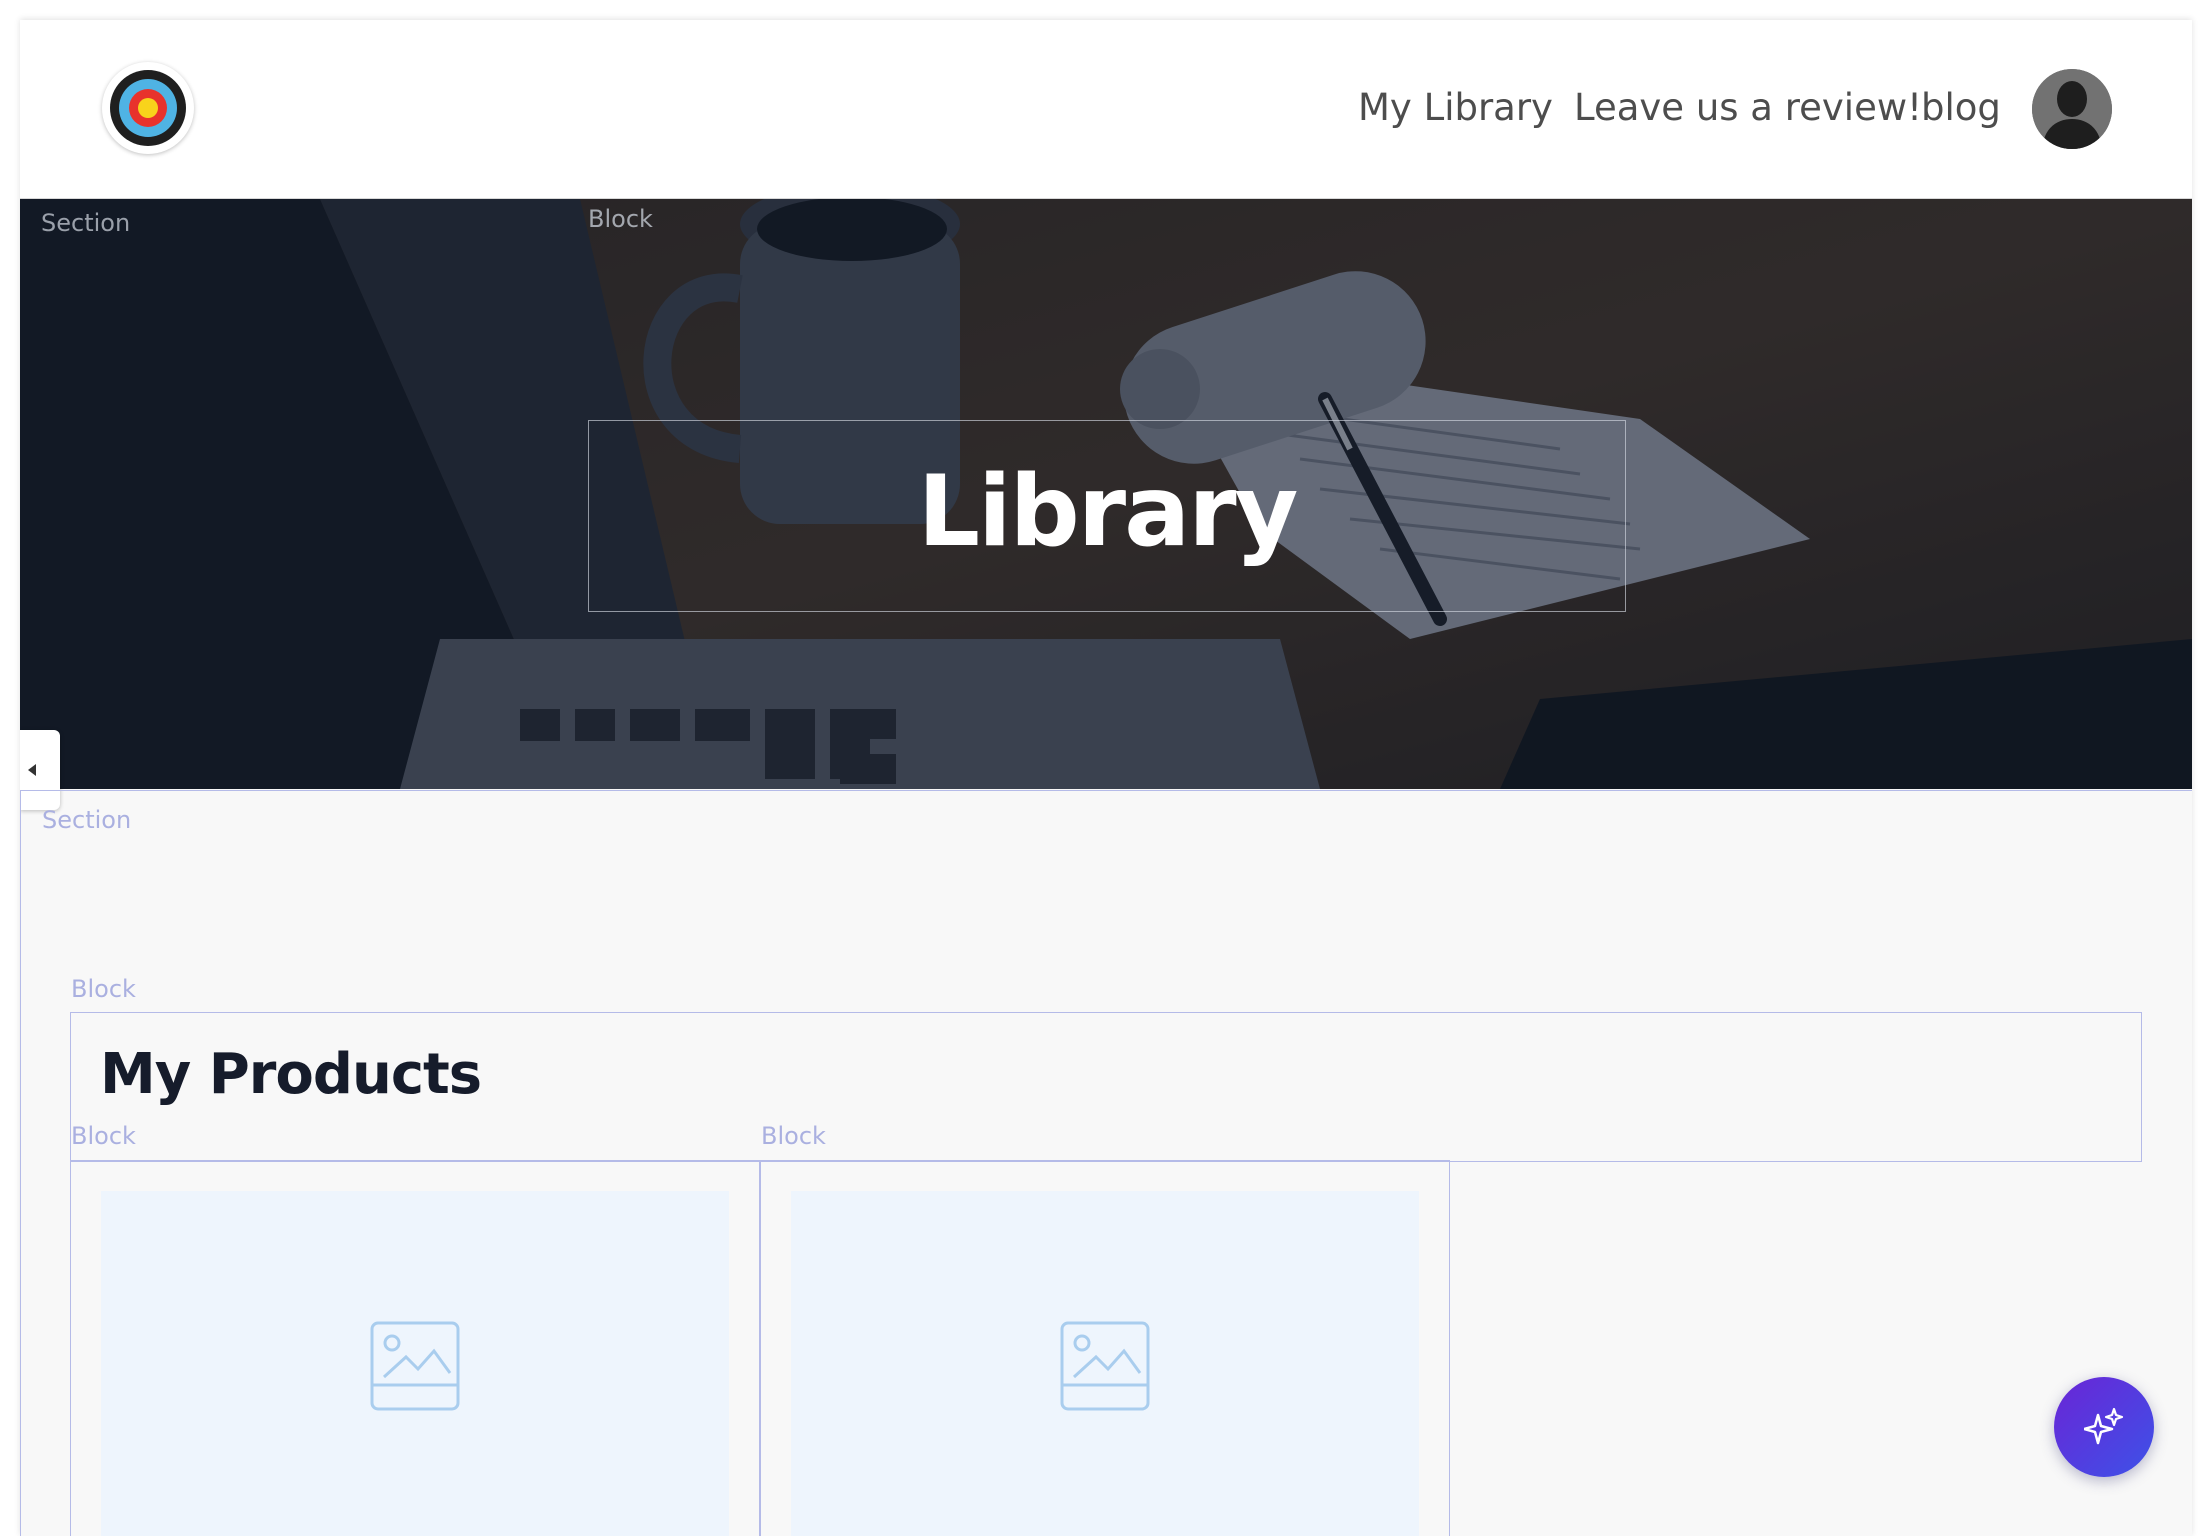 This screenshot has height=1536, width=2212. Describe the element at coordinates (86, 223) in the screenshot. I see `hero-section-label: Section` at that location.